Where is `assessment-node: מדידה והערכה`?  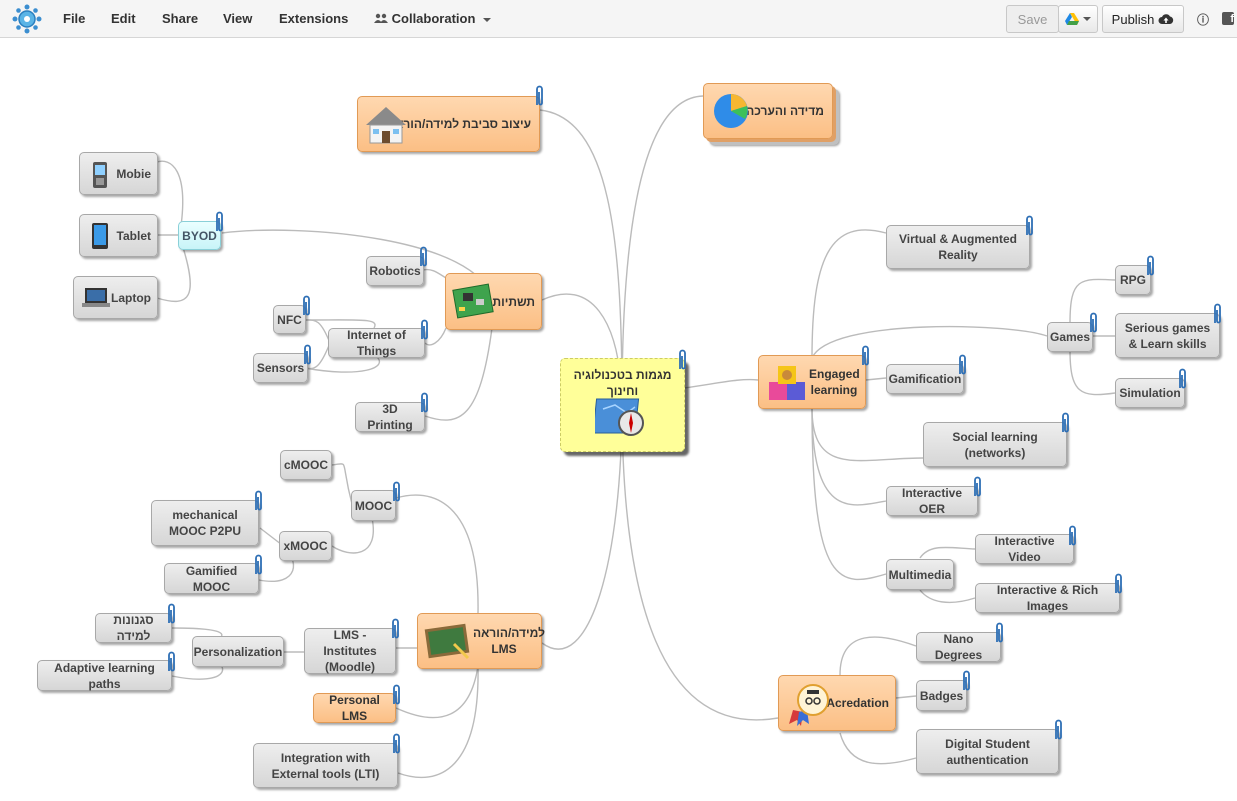
assessment-node: מדידה והערכה is located at coordinates (768, 111).